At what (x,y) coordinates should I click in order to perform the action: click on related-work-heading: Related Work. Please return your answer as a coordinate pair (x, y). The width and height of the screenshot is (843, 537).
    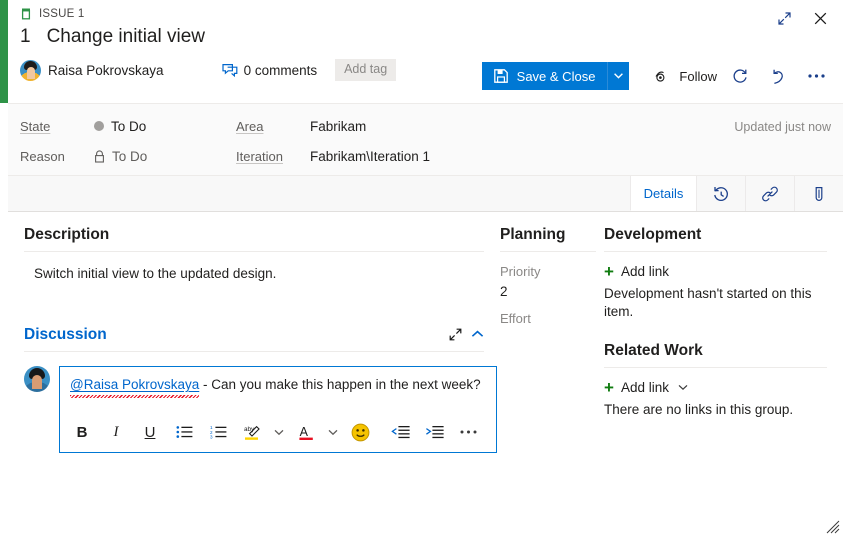
    Looking at the image, I should click on (653, 351).